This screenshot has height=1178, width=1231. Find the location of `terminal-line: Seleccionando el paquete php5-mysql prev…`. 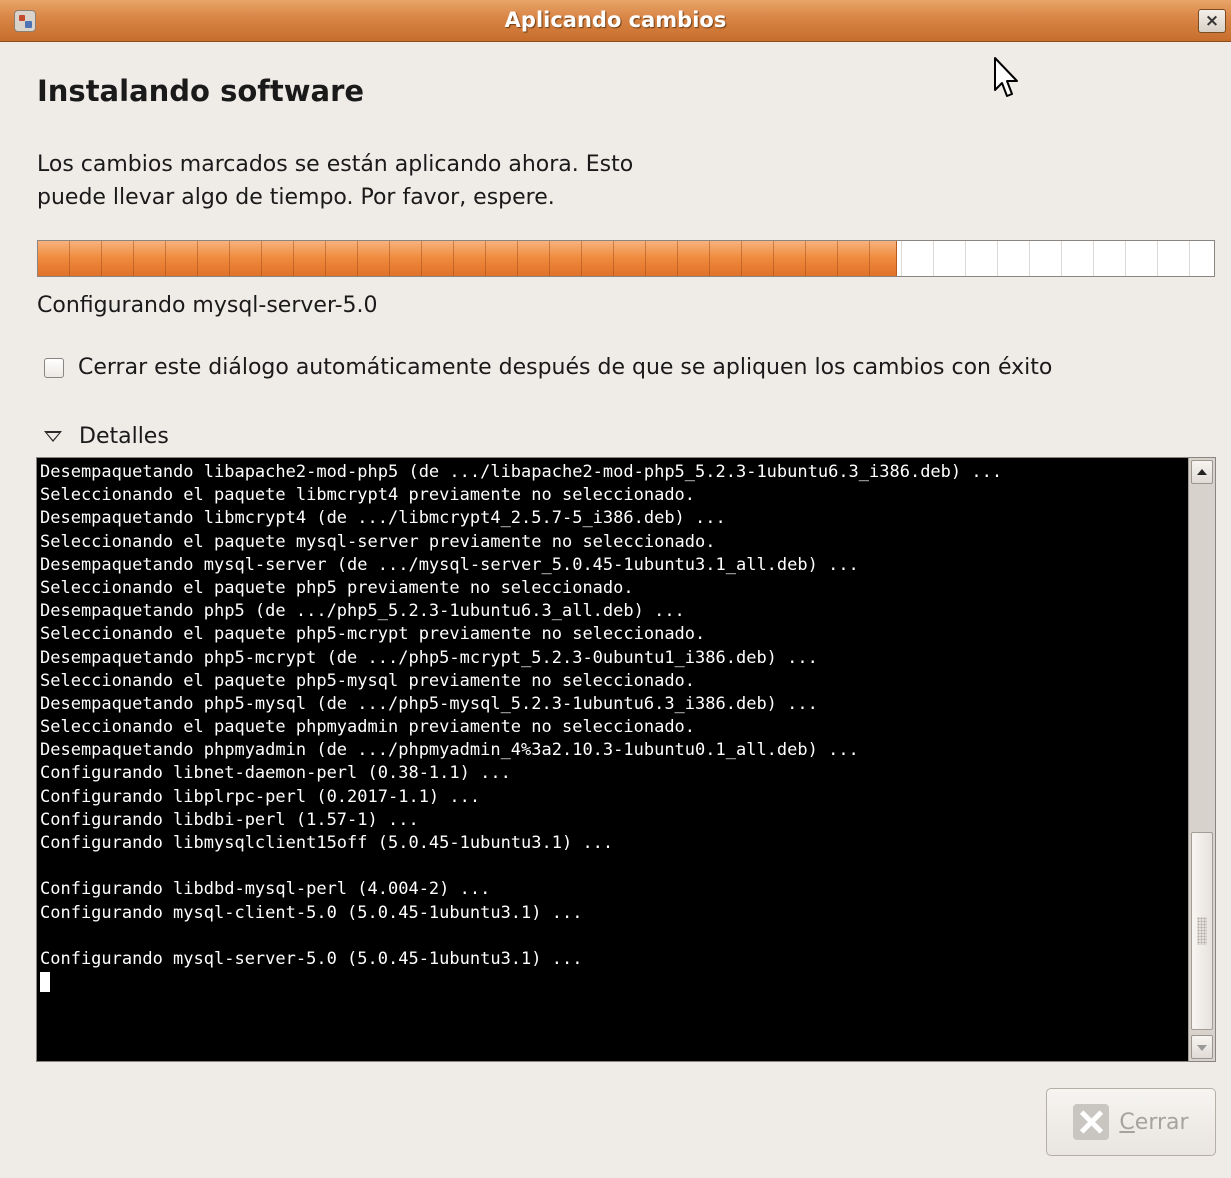

terminal-line: Seleccionando el paquete php5-mysql prev… is located at coordinates (368, 680).